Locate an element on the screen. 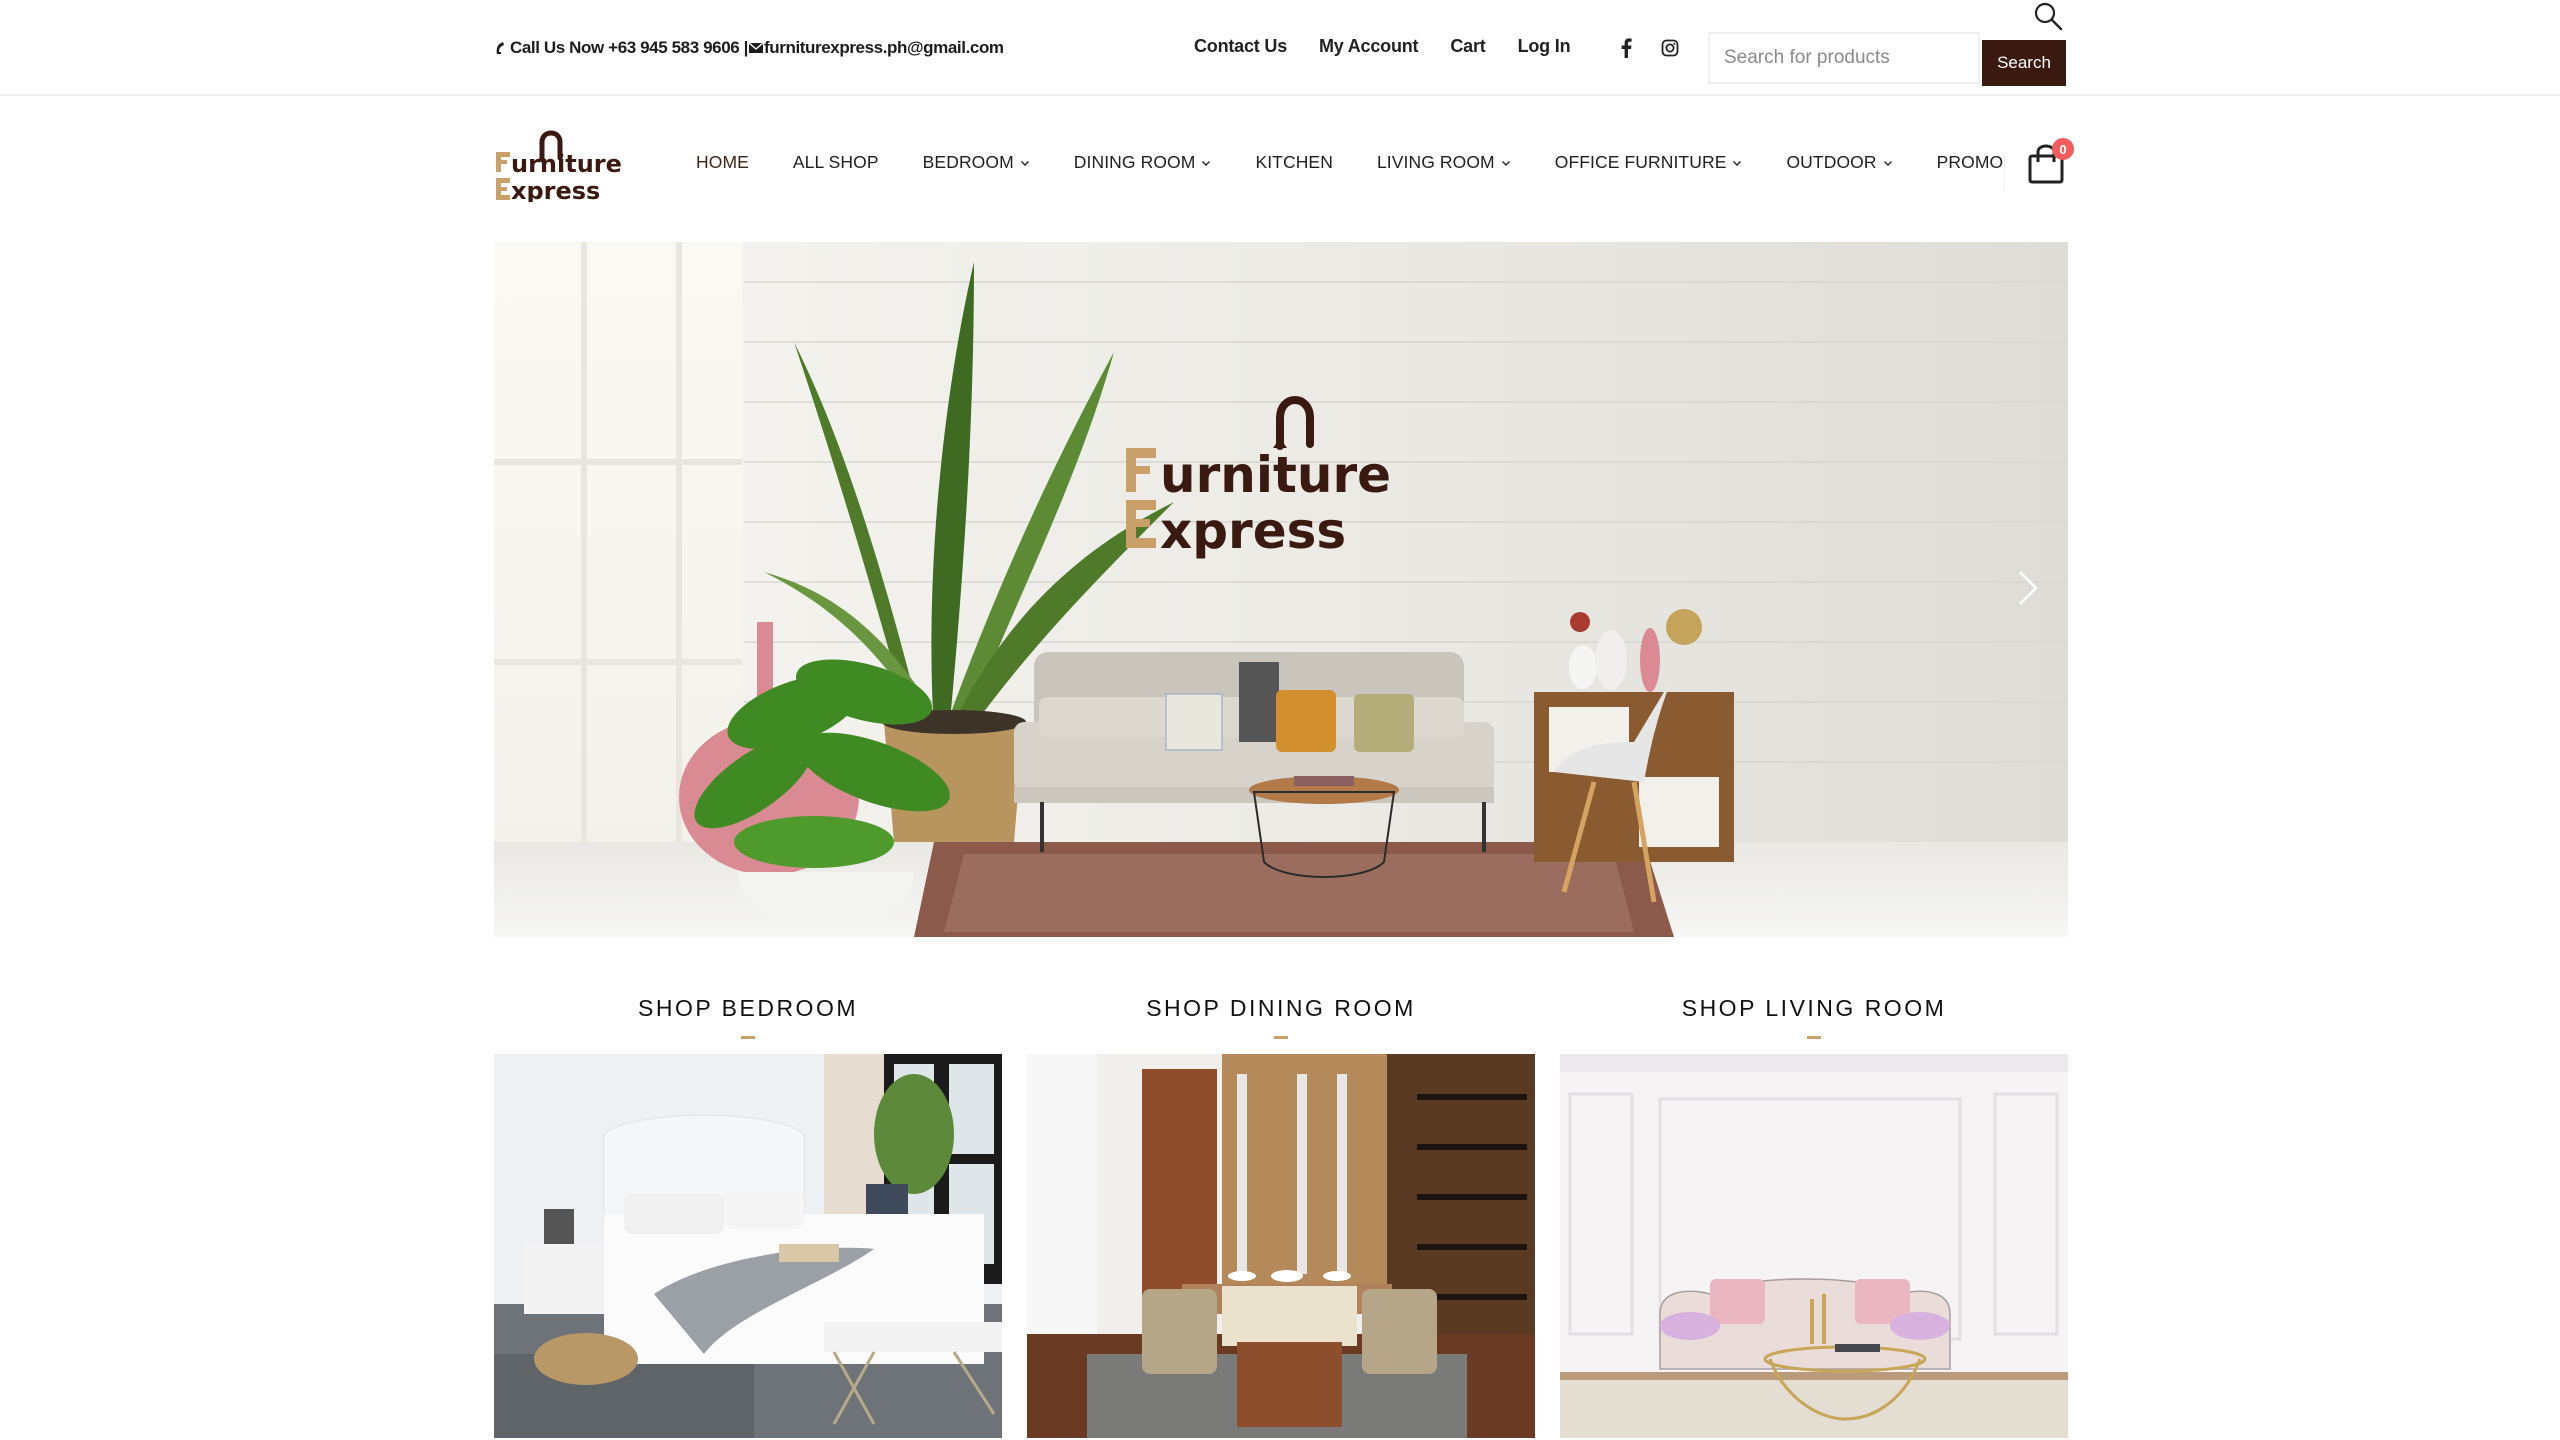 Image resolution: width=2560 pixels, height=1440 pixels. search-button: Search is located at coordinates (2024, 63).